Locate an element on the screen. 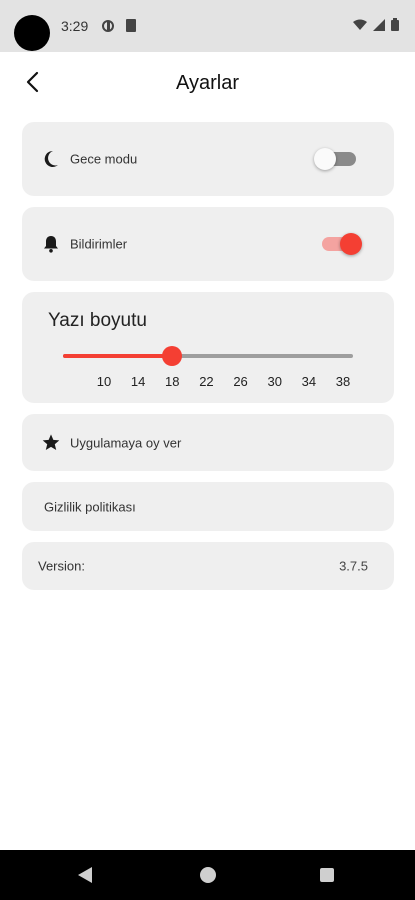  status-indicators is located at coordinates (376, 24).